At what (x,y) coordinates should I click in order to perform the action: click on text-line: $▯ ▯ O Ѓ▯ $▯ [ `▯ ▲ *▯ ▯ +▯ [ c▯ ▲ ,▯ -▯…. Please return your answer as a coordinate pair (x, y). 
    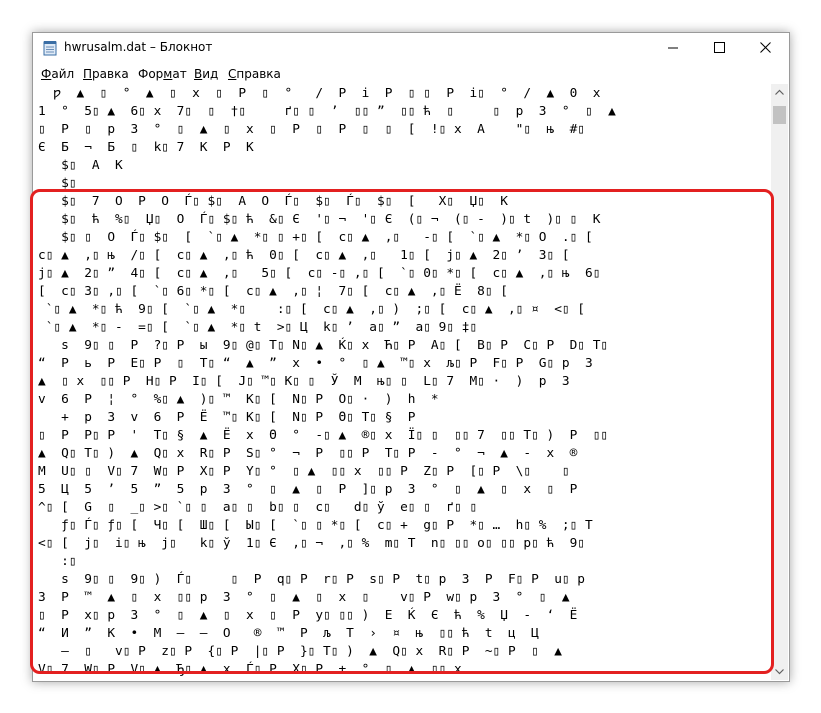
    Looking at the image, I should click on (315, 237).